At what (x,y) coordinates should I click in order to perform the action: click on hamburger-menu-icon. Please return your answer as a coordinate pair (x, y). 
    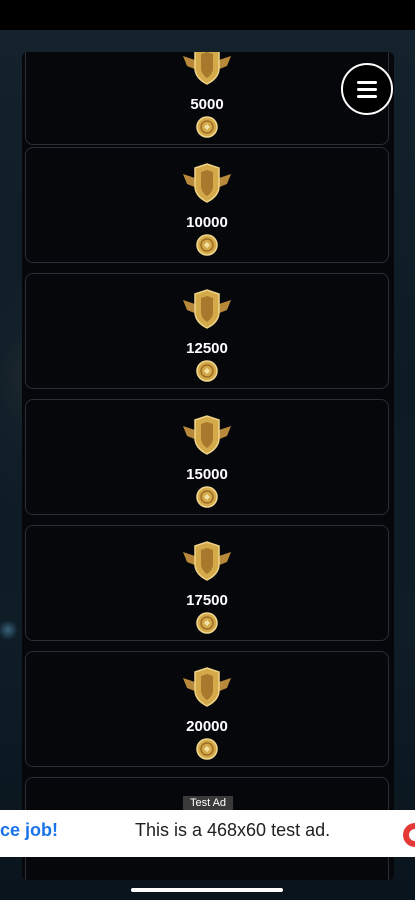
    Looking at the image, I should click on (367, 89).